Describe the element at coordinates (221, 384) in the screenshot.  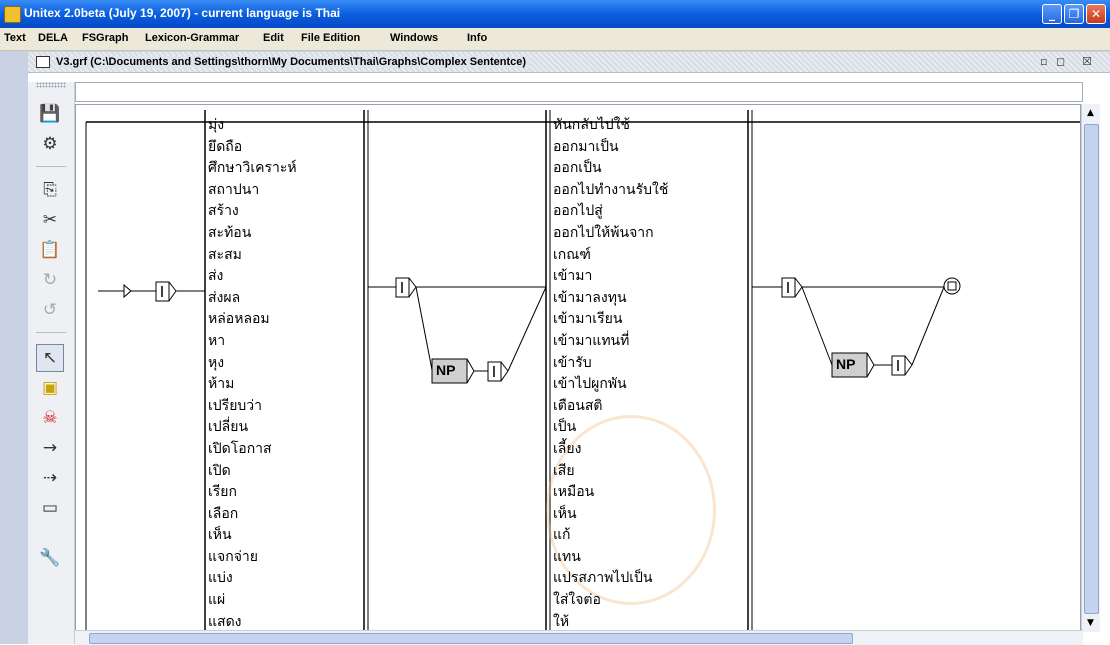
I see `word-item: ห้าม` at that location.